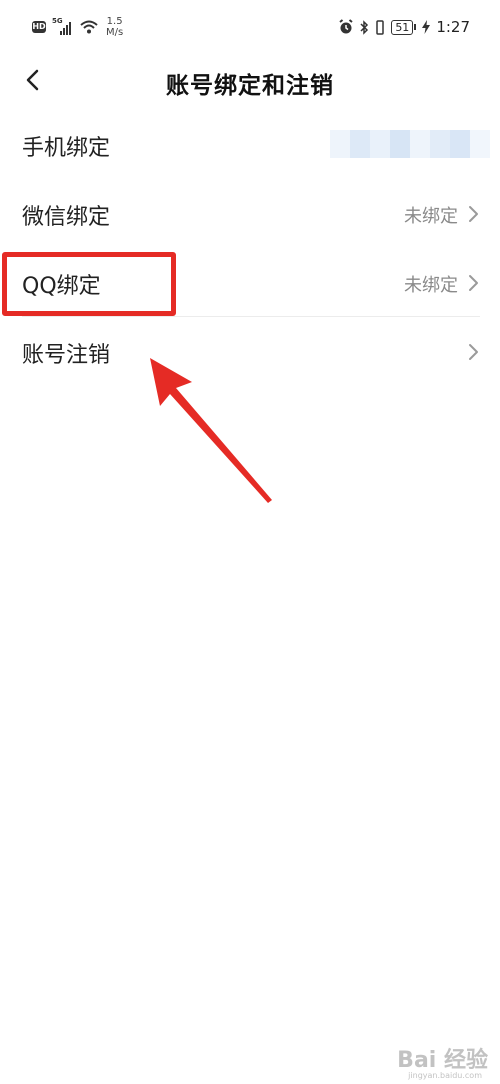 The width and height of the screenshot is (500, 1084). Describe the element at coordinates (410, 144) in the screenshot. I see `phone-number-blurred` at that location.